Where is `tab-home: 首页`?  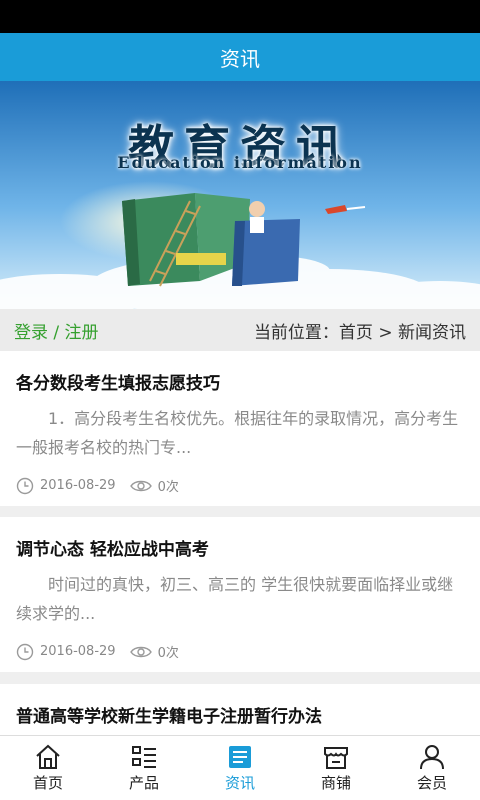 tab-home: 首页 is located at coordinates (48, 768).